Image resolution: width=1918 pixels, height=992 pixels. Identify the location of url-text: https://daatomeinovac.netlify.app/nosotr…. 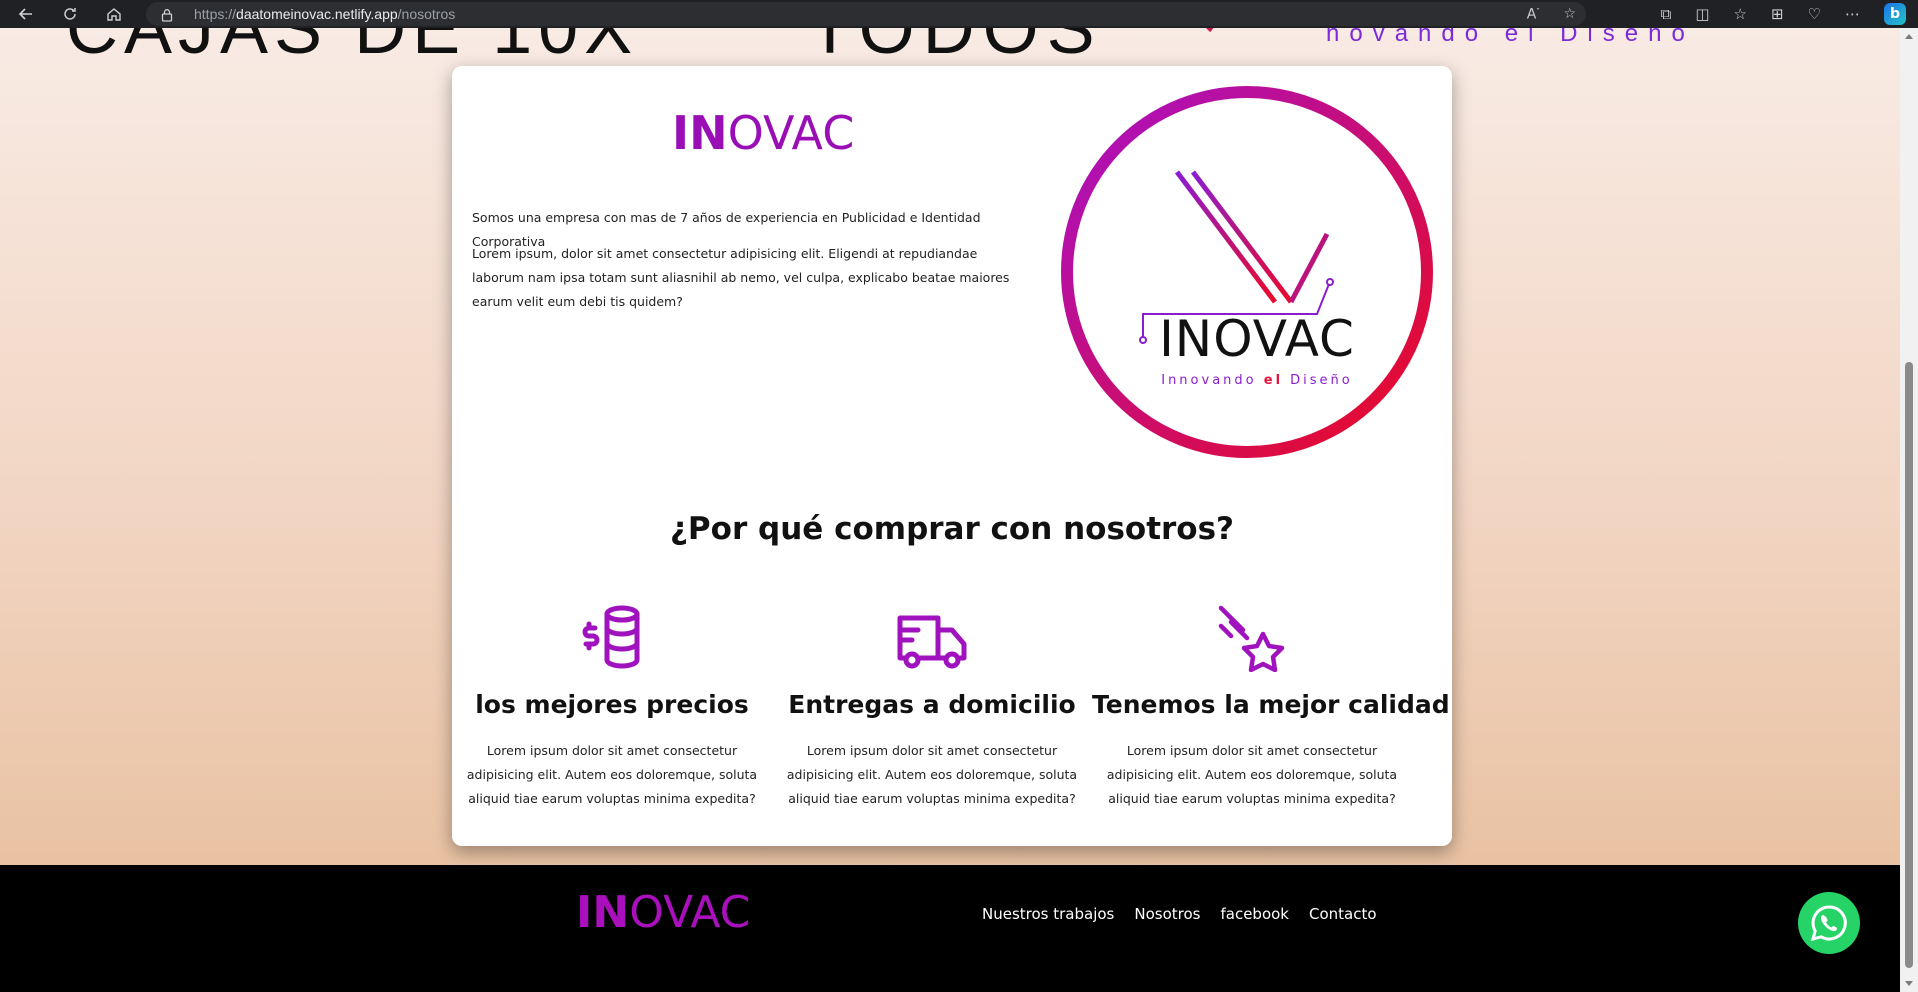
(325, 14).